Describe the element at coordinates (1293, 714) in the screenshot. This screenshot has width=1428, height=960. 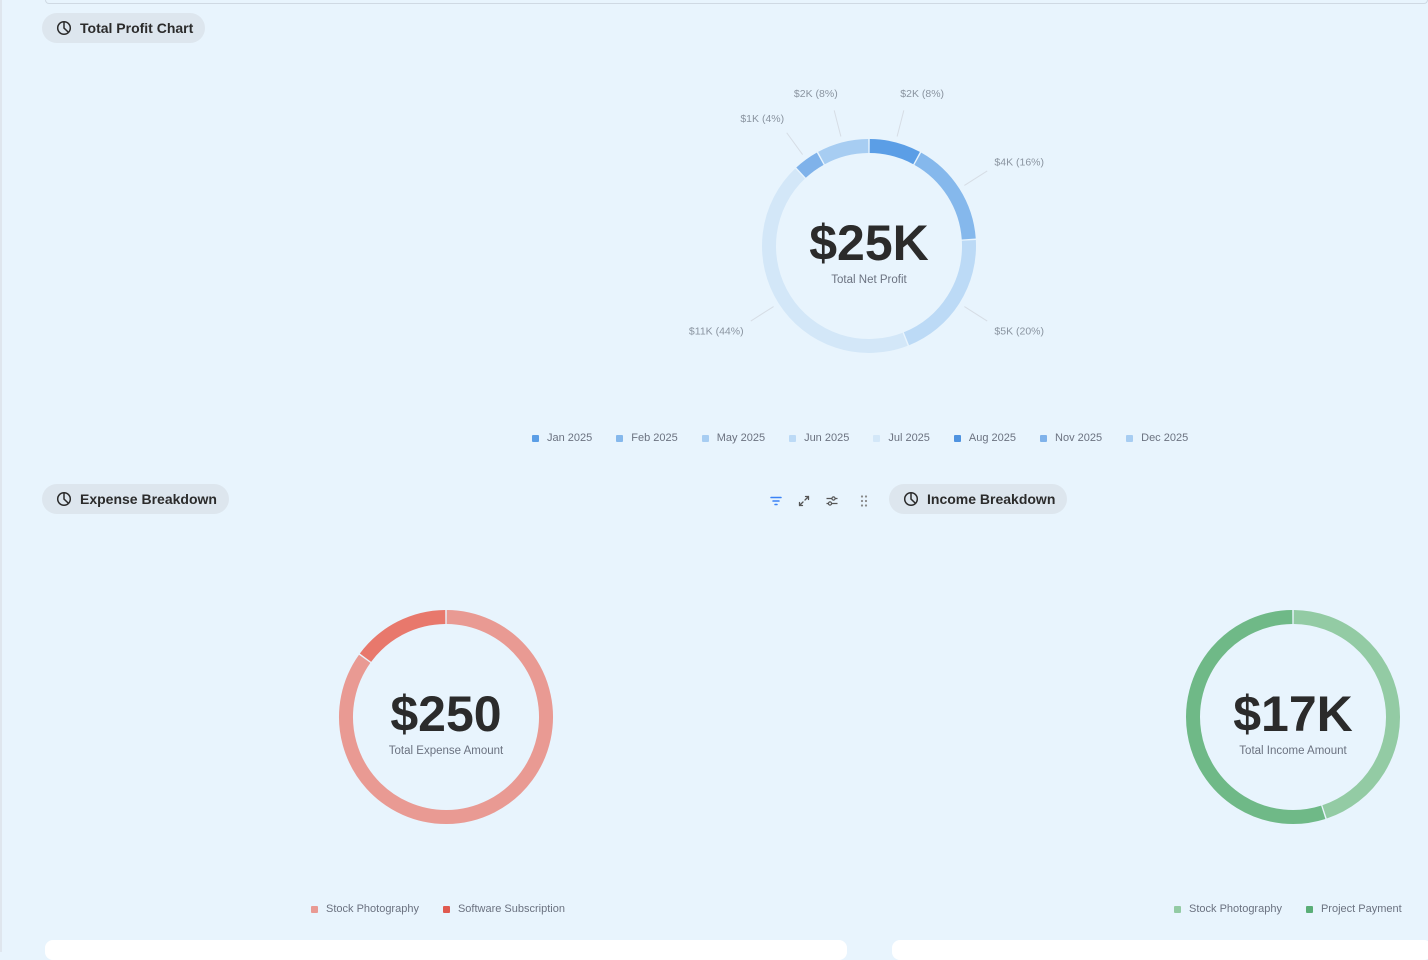
I see `donut-center-value: $17K` at that location.